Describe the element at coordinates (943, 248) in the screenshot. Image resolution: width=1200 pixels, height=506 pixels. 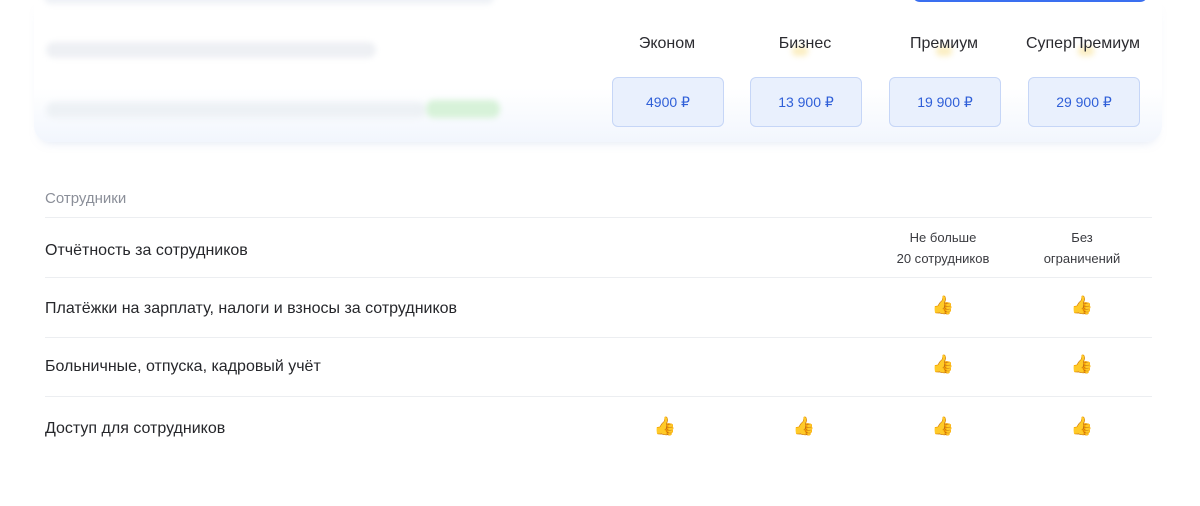
I see `feature-value-limit: Не больше 20 сотрудников` at that location.